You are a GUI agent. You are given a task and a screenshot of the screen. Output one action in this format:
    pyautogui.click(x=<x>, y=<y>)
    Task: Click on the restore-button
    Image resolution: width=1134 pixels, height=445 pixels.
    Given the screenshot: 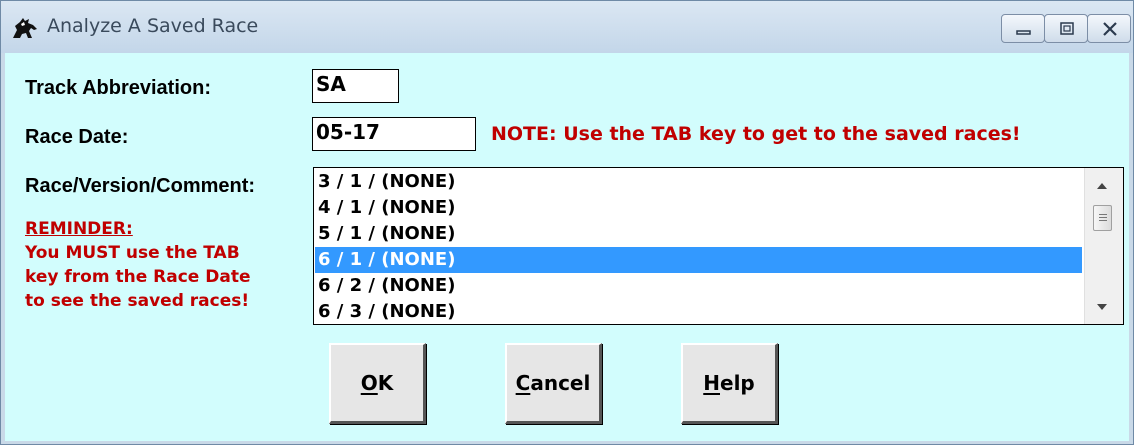 What is the action you would take?
    pyautogui.click(x=1066, y=28)
    